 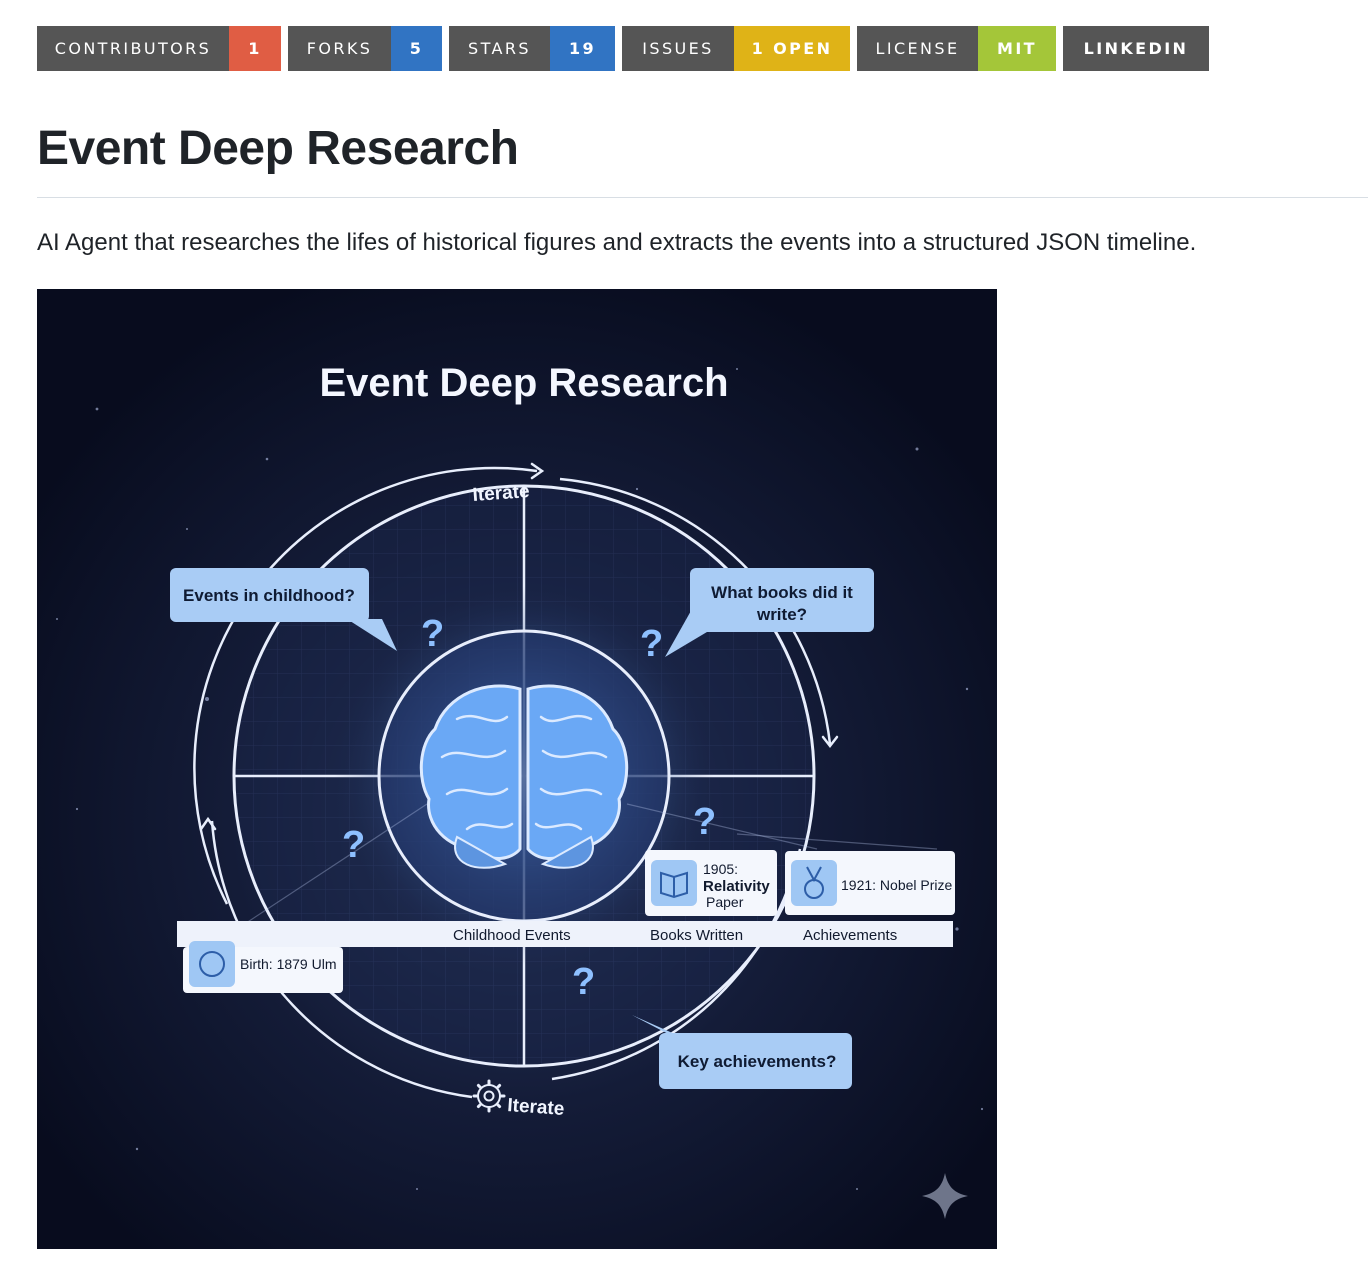 What do you see at coordinates (792, 48) in the screenshot?
I see `issues-badge-value: 1 OPEN` at bounding box center [792, 48].